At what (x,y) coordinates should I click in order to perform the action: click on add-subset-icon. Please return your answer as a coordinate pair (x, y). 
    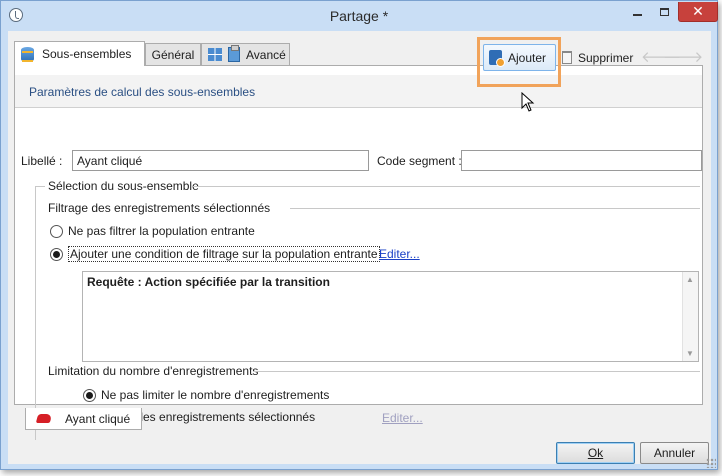
    Looking at the image, I should click on (497, 58).